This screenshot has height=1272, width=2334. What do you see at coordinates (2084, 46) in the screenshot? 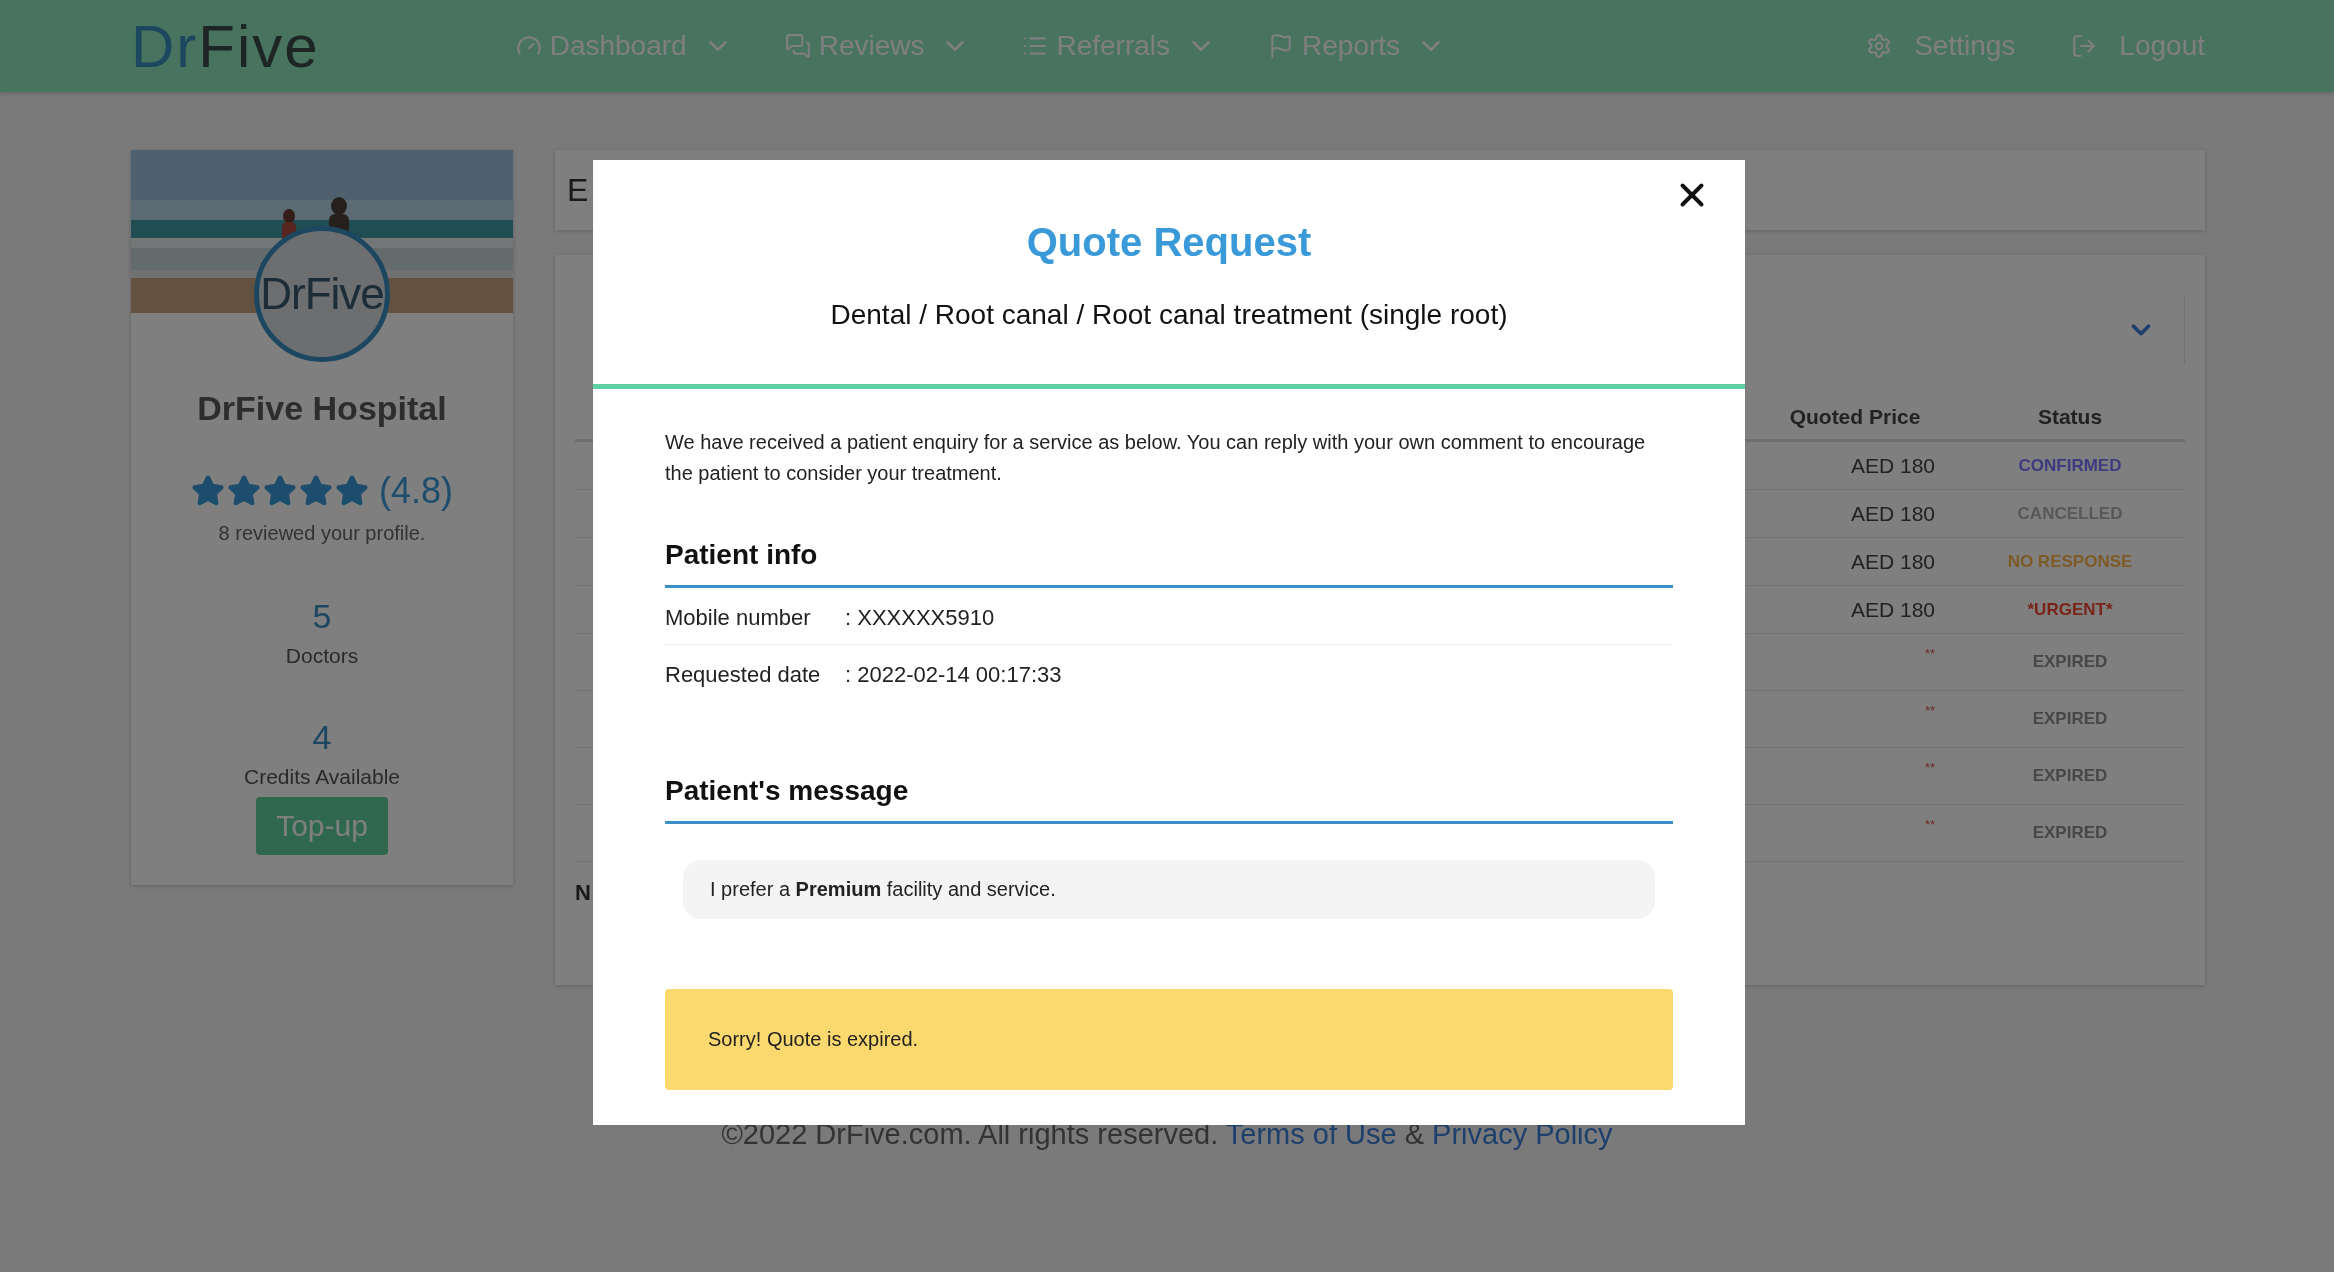
I see `logout-icon` at bounding box center [2084, 46].